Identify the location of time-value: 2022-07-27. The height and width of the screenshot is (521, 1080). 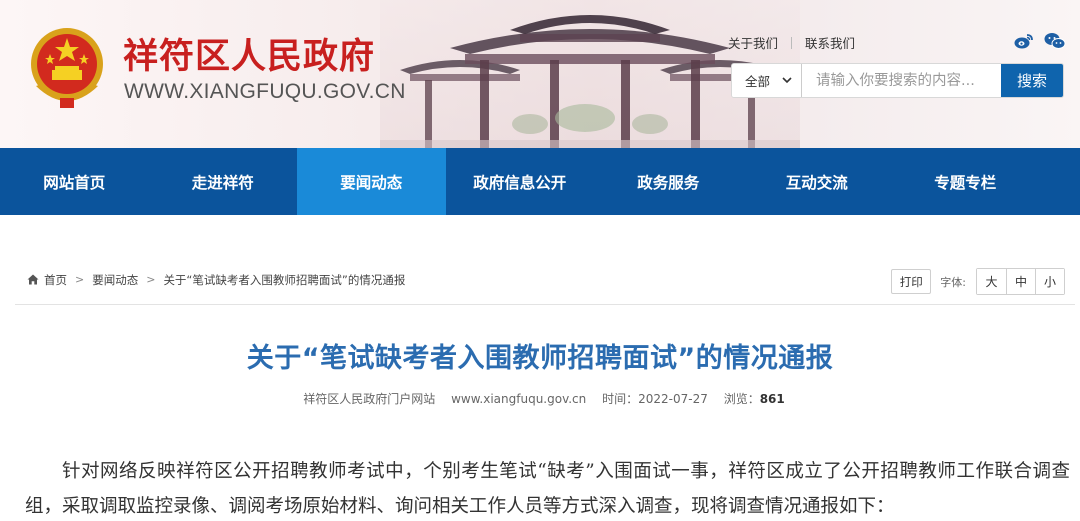
(673, 399).